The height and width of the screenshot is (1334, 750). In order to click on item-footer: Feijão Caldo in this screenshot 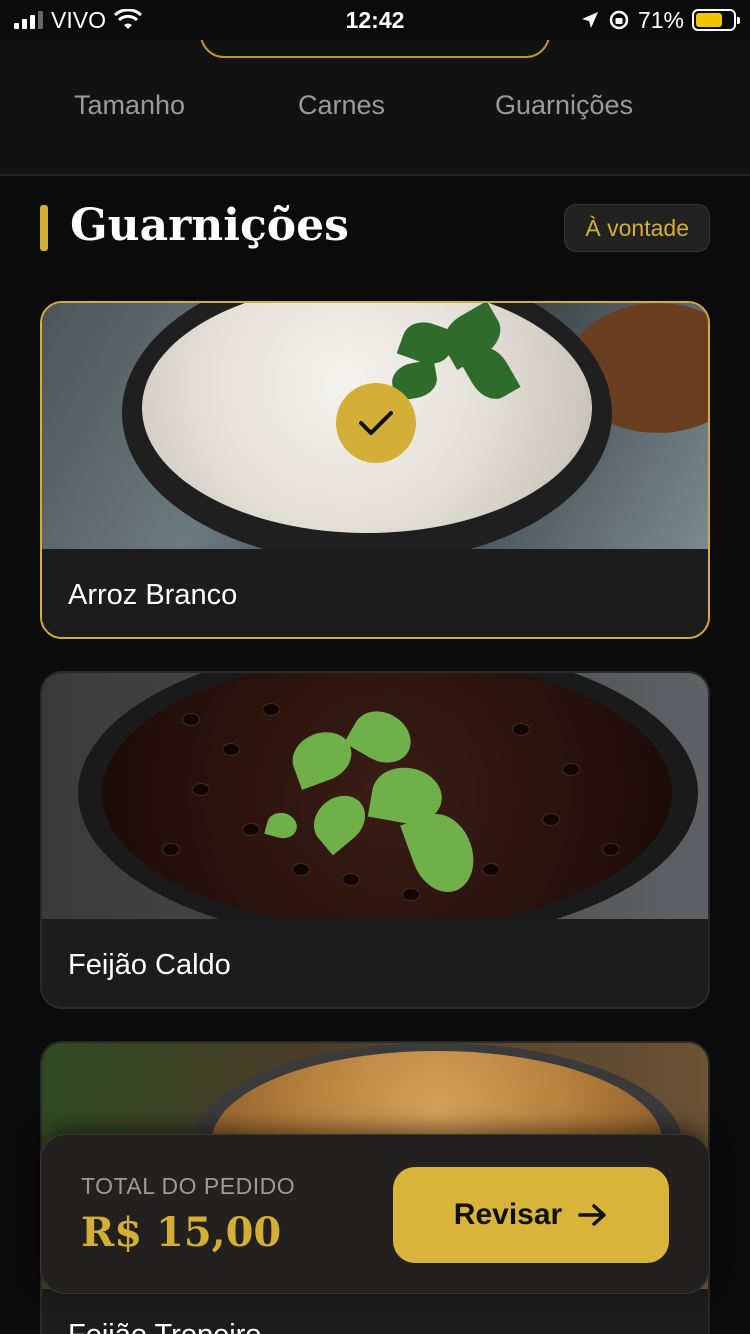, I will do `click(375, 963)`.